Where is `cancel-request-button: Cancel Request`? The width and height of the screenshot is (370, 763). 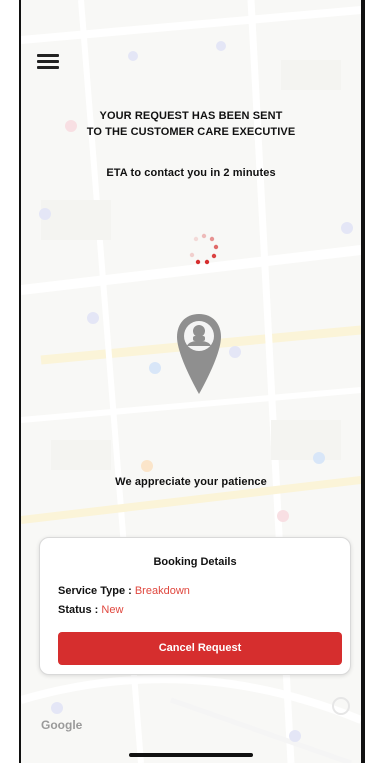
cancel-request-button: Cancel Request is located at coordinates (200, 648).